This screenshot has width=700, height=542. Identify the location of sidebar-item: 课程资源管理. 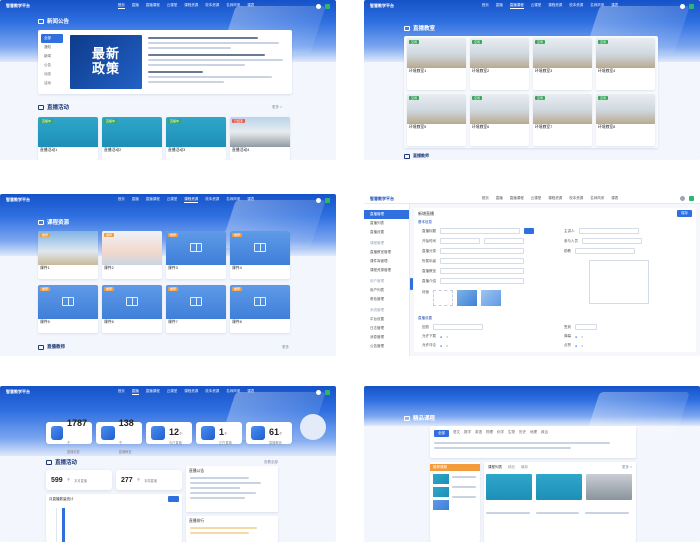
(386, 270).